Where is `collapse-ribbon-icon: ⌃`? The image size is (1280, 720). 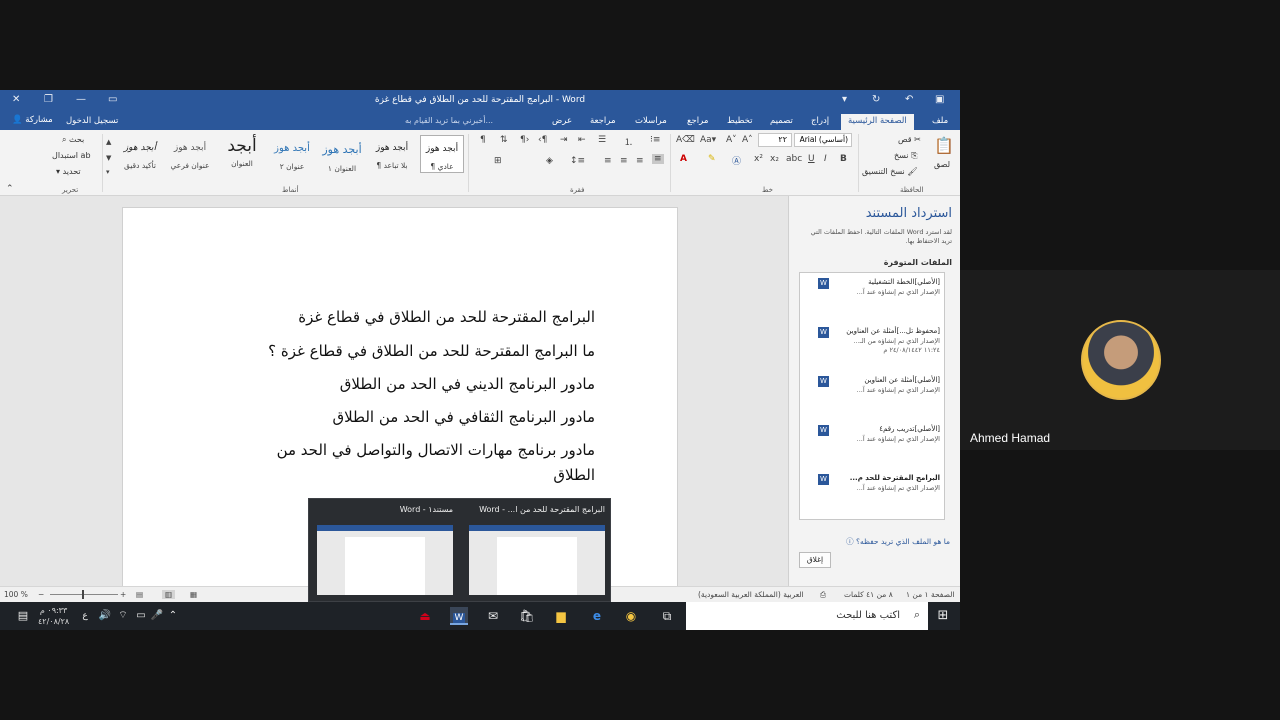 collapse-ribbon-icon: ⌃ is located at coordinates (10, 189).